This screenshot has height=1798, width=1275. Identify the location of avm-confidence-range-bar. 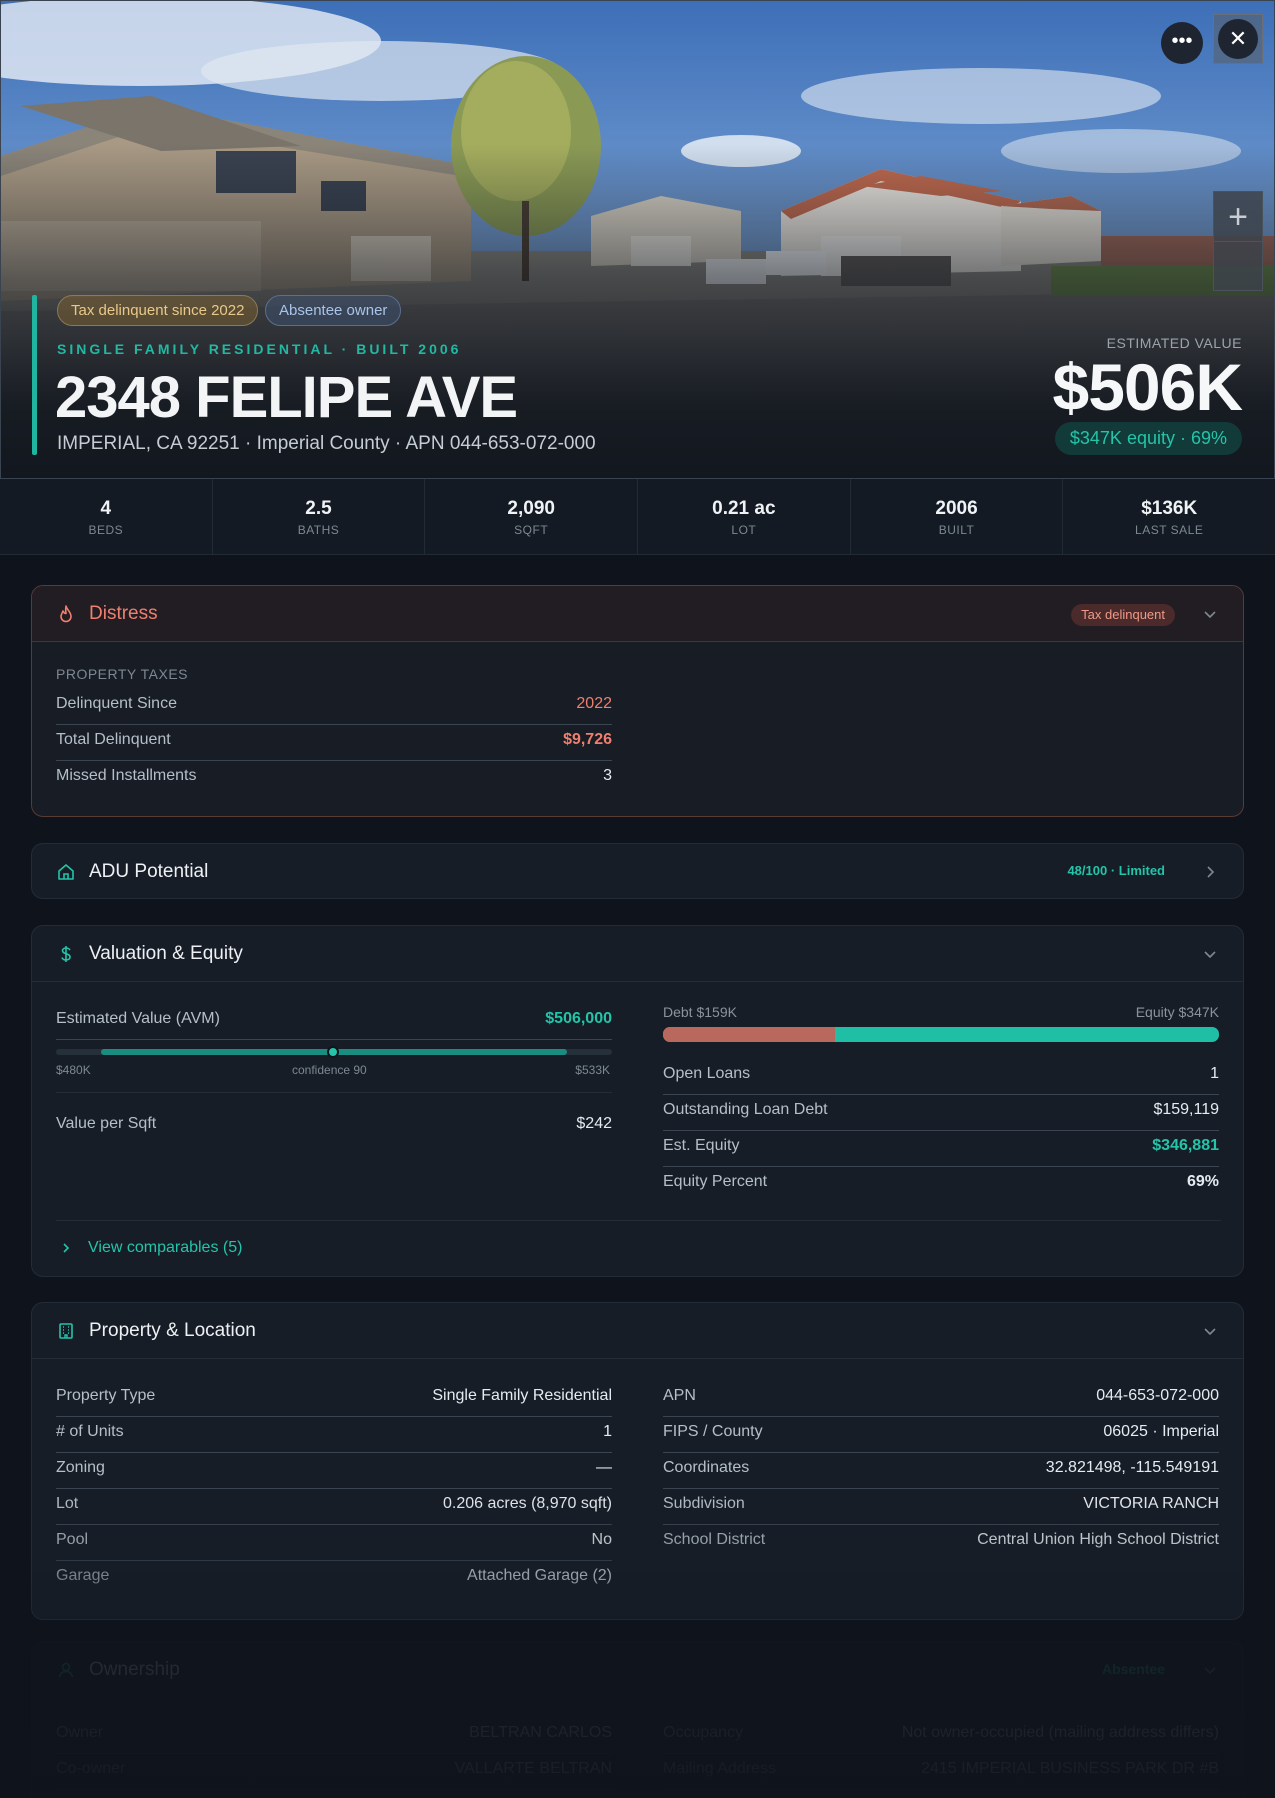
(334, 1052).